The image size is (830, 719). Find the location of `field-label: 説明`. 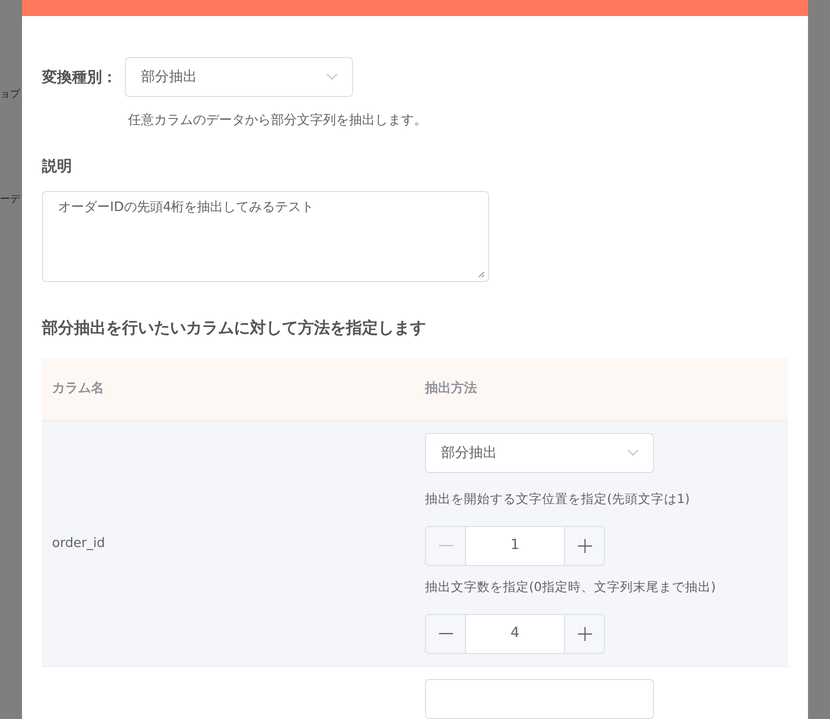

field-label: 説明 is located at coordinates (57, 166).